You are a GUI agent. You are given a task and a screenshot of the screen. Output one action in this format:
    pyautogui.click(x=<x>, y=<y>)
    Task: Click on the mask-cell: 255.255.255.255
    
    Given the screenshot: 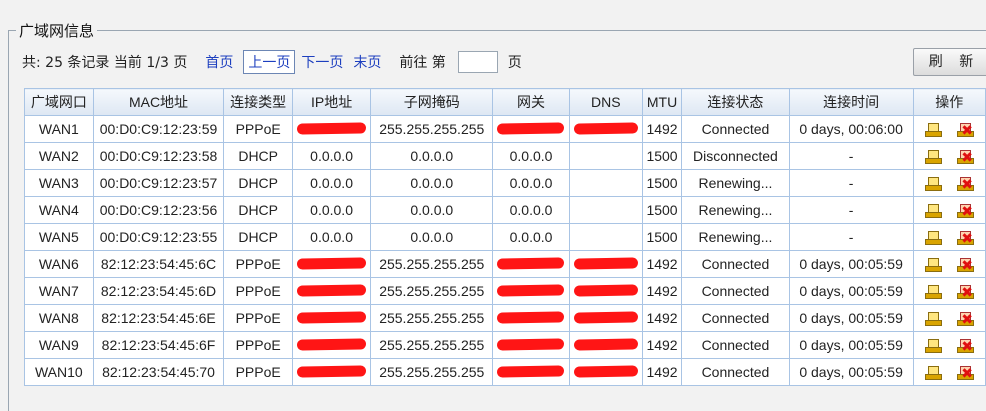 What is the action you would take?
    pyautogui.click(x=432, y=345)
    